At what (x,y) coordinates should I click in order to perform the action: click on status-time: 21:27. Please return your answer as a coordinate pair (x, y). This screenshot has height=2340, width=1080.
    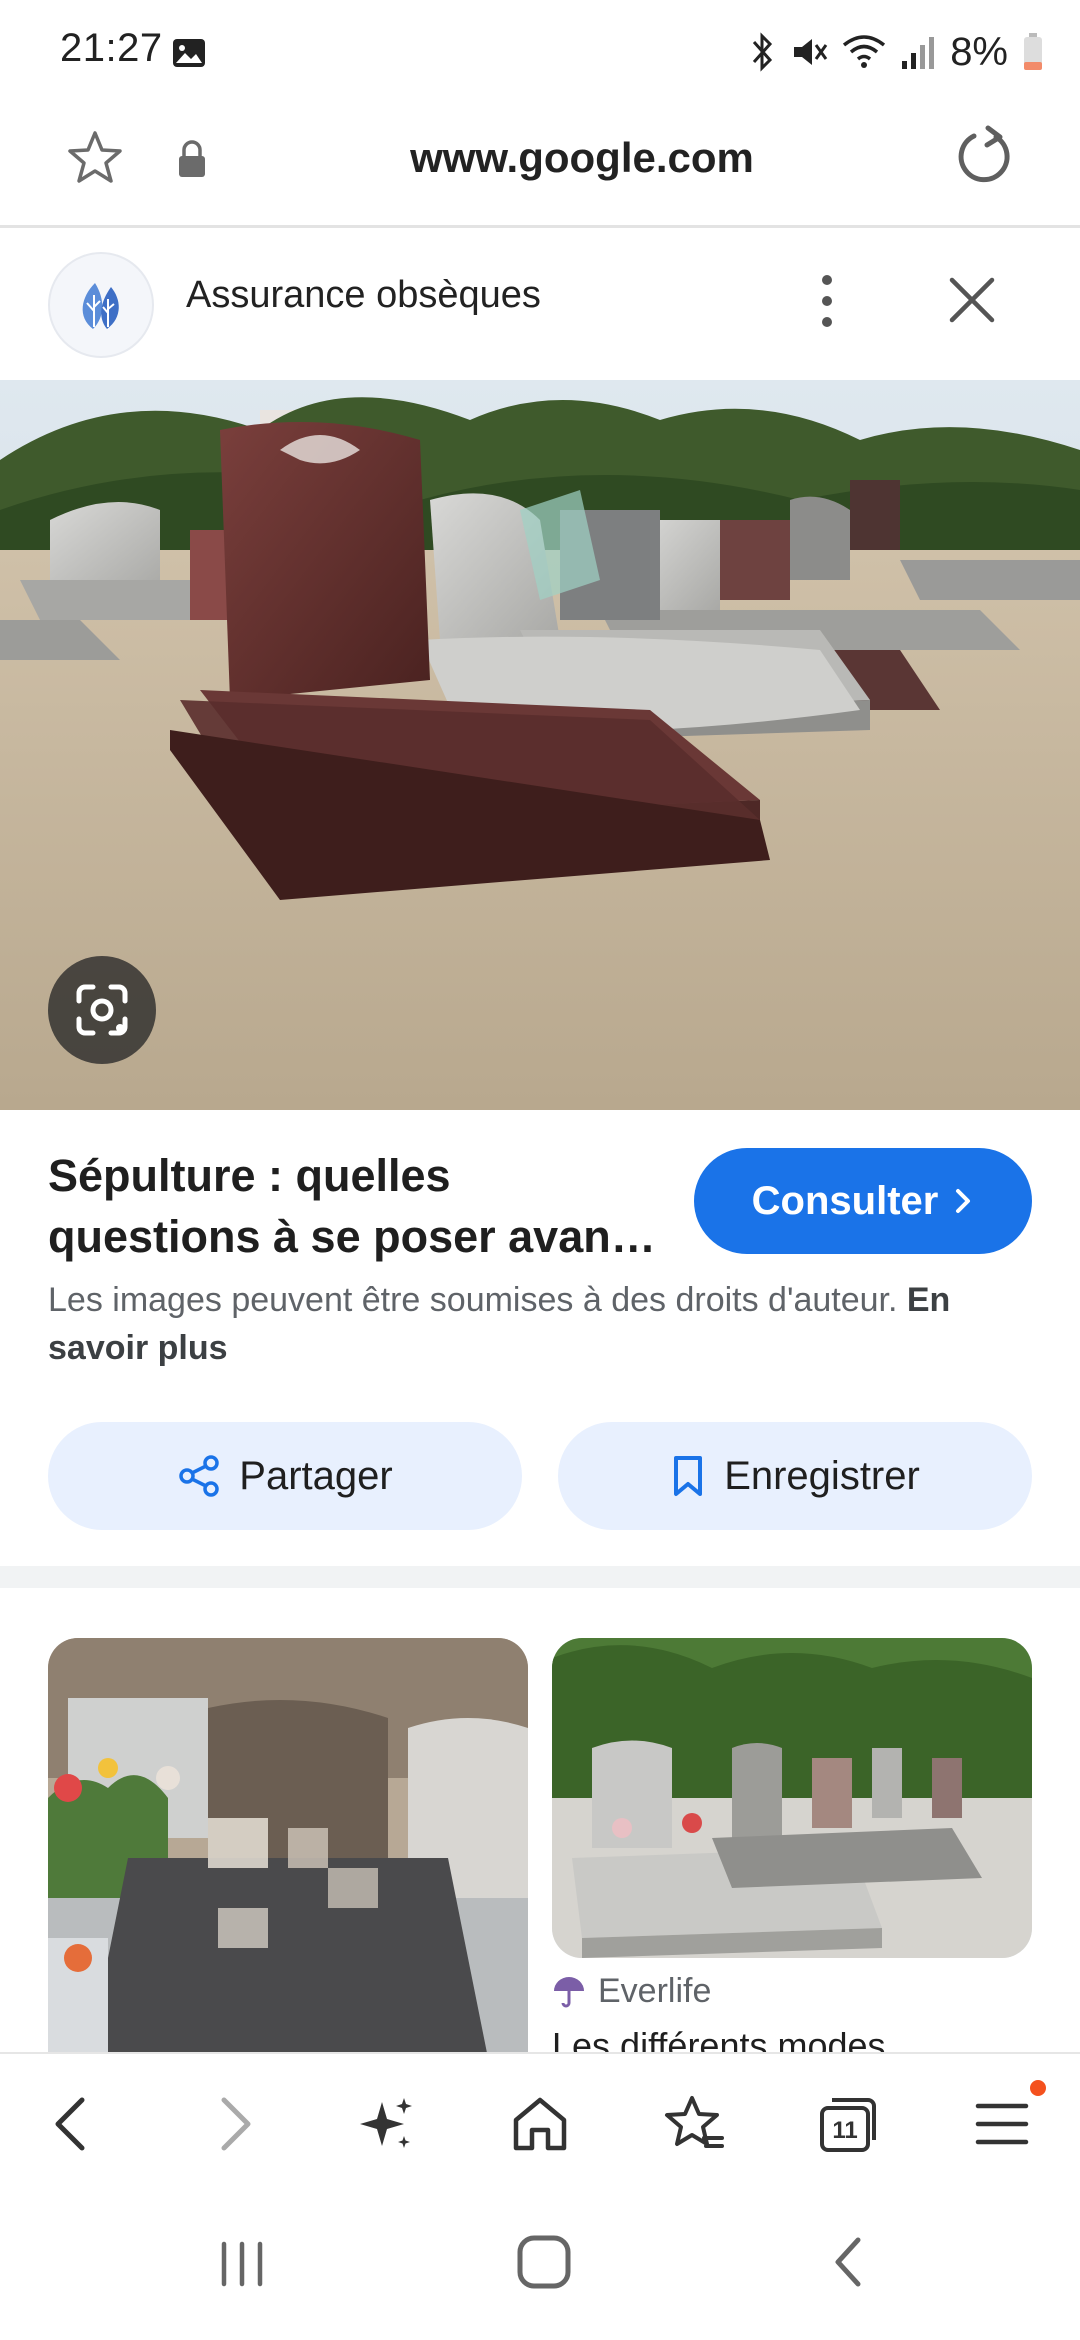
    Looking at the image, I should click on (111, 48).